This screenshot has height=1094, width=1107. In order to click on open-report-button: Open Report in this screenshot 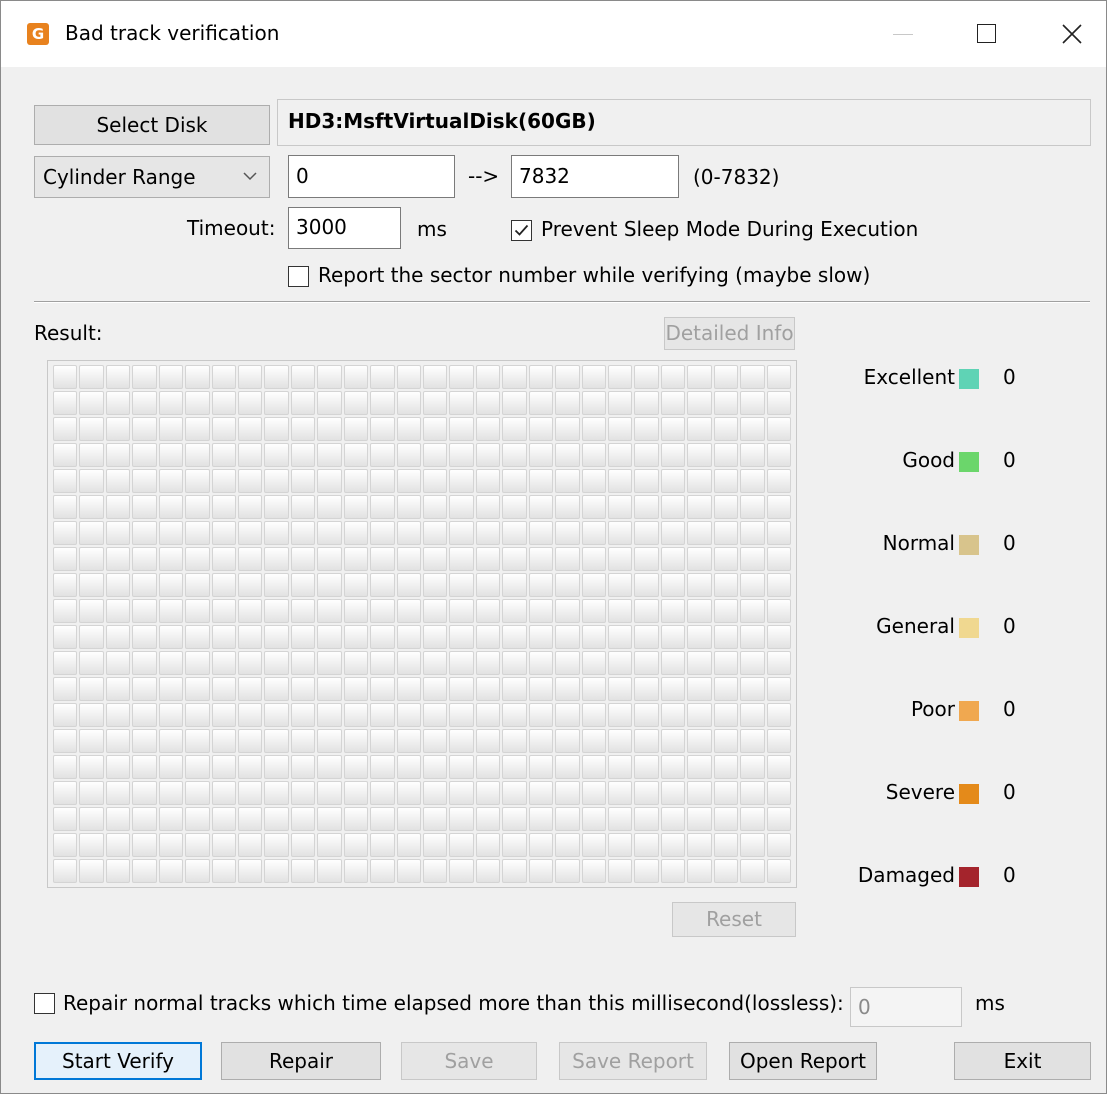, I will do `click(803, 1061)`.